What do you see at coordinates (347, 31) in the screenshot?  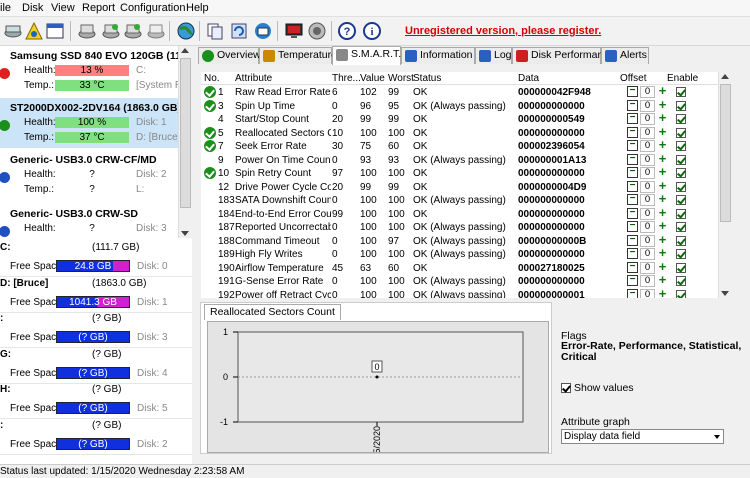 I see `help-icon: ?` at bounding box center [347, 31].